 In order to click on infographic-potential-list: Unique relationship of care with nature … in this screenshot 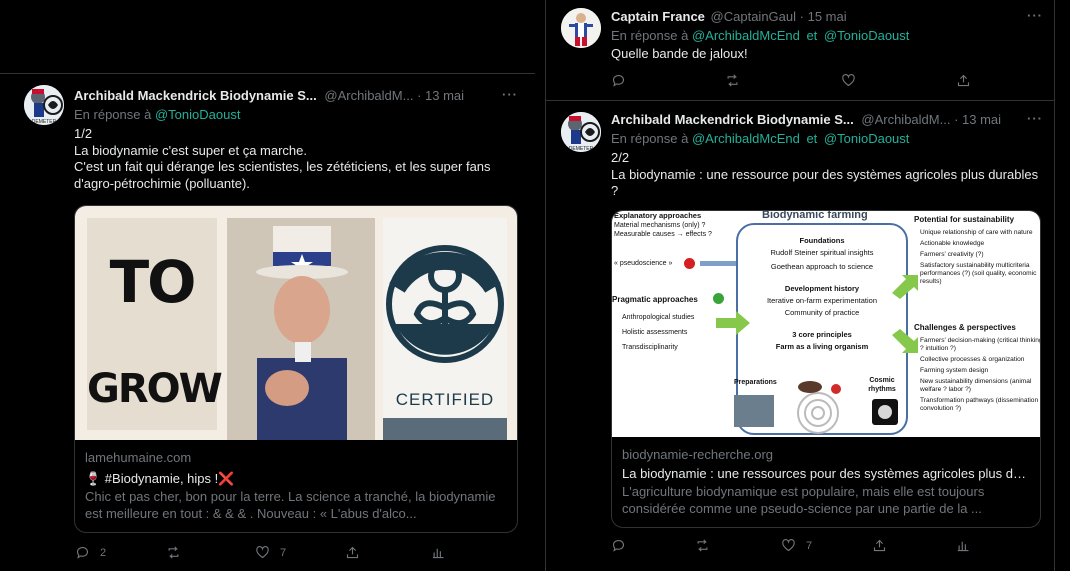, I will do `click(980, 257)`.